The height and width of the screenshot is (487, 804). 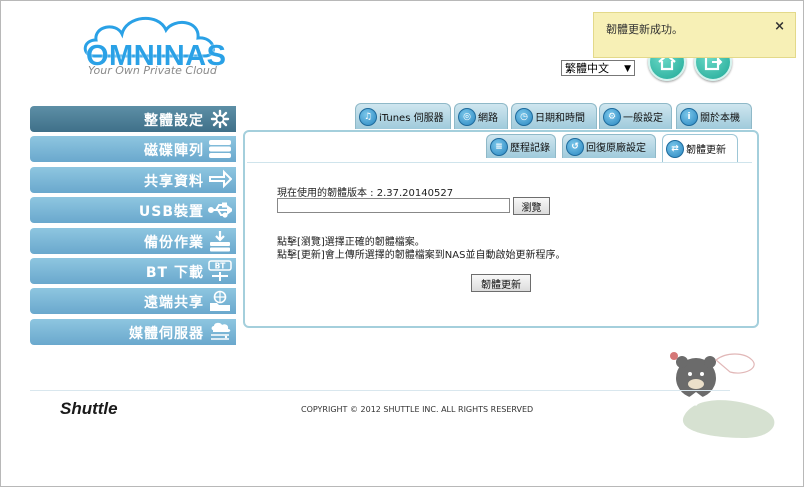 What do you see at coordinates (467, 116) in the screenshot?
I see `network-icon: ◎` at bounding box center [467, 116].